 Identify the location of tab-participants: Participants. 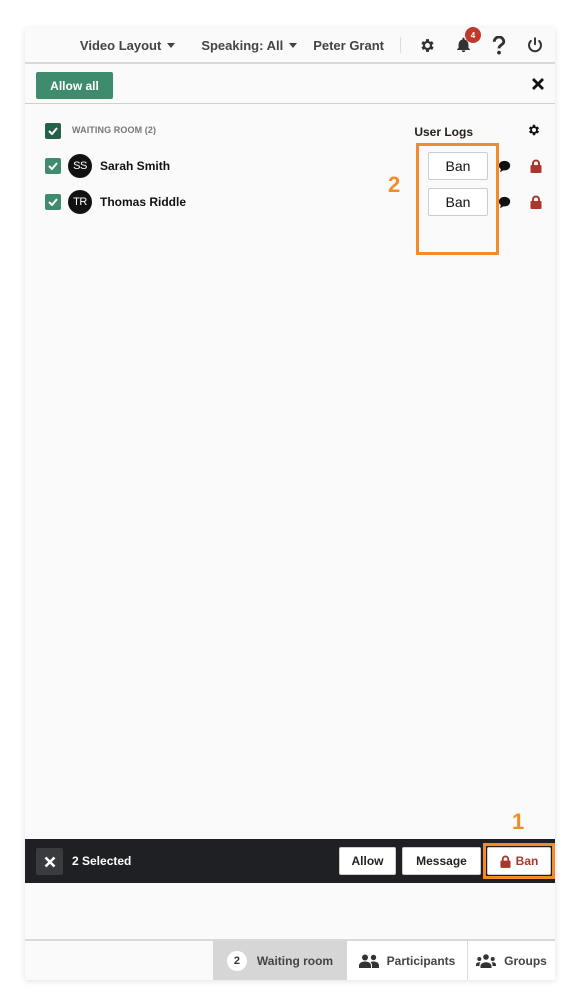
(407, 960).